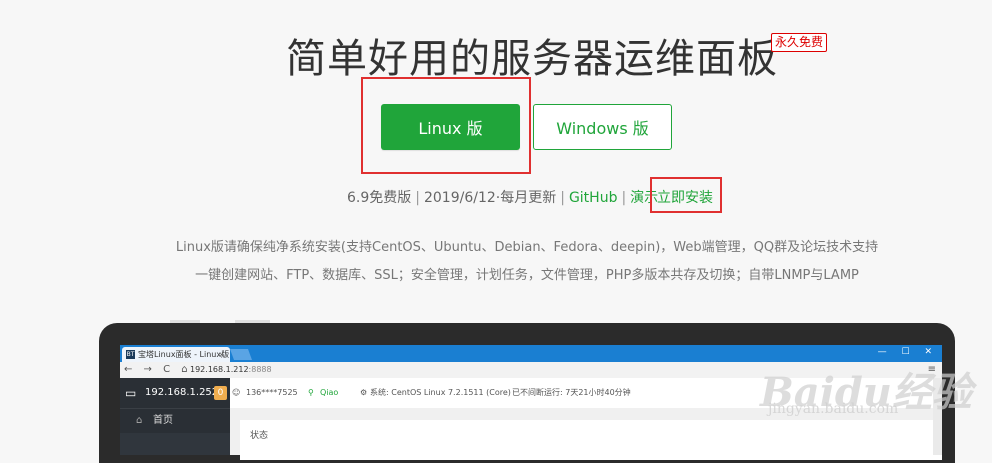 This screenshot has height=463, width=992. I want to click on monitor-icon: ▭, so click(131, 393).